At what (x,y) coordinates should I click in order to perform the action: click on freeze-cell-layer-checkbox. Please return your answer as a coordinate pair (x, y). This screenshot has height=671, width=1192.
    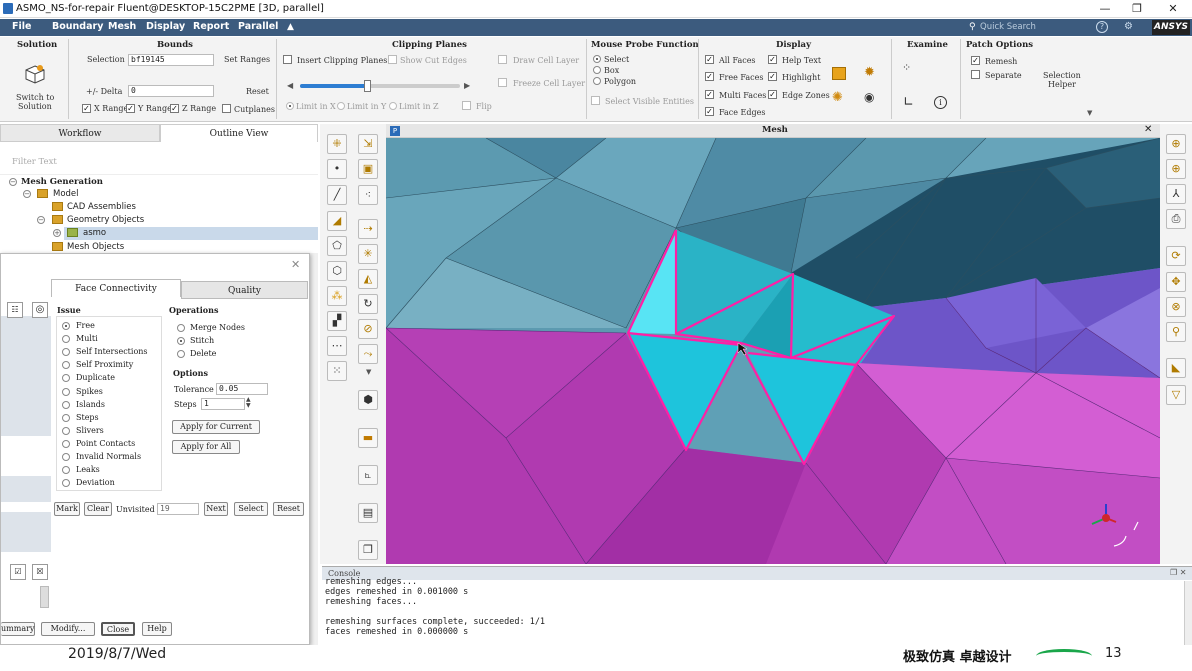
    Looking at the image, I should click on (502, 82).